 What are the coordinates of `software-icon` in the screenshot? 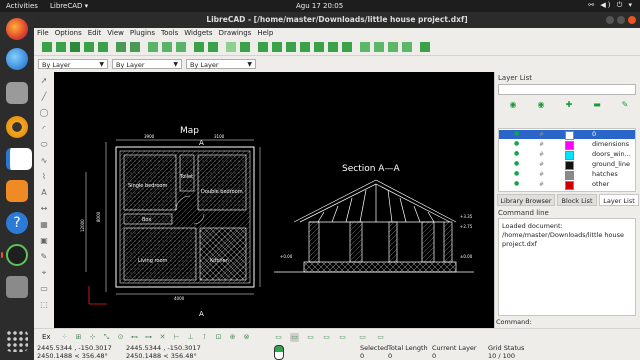 It's located at (17, 191).